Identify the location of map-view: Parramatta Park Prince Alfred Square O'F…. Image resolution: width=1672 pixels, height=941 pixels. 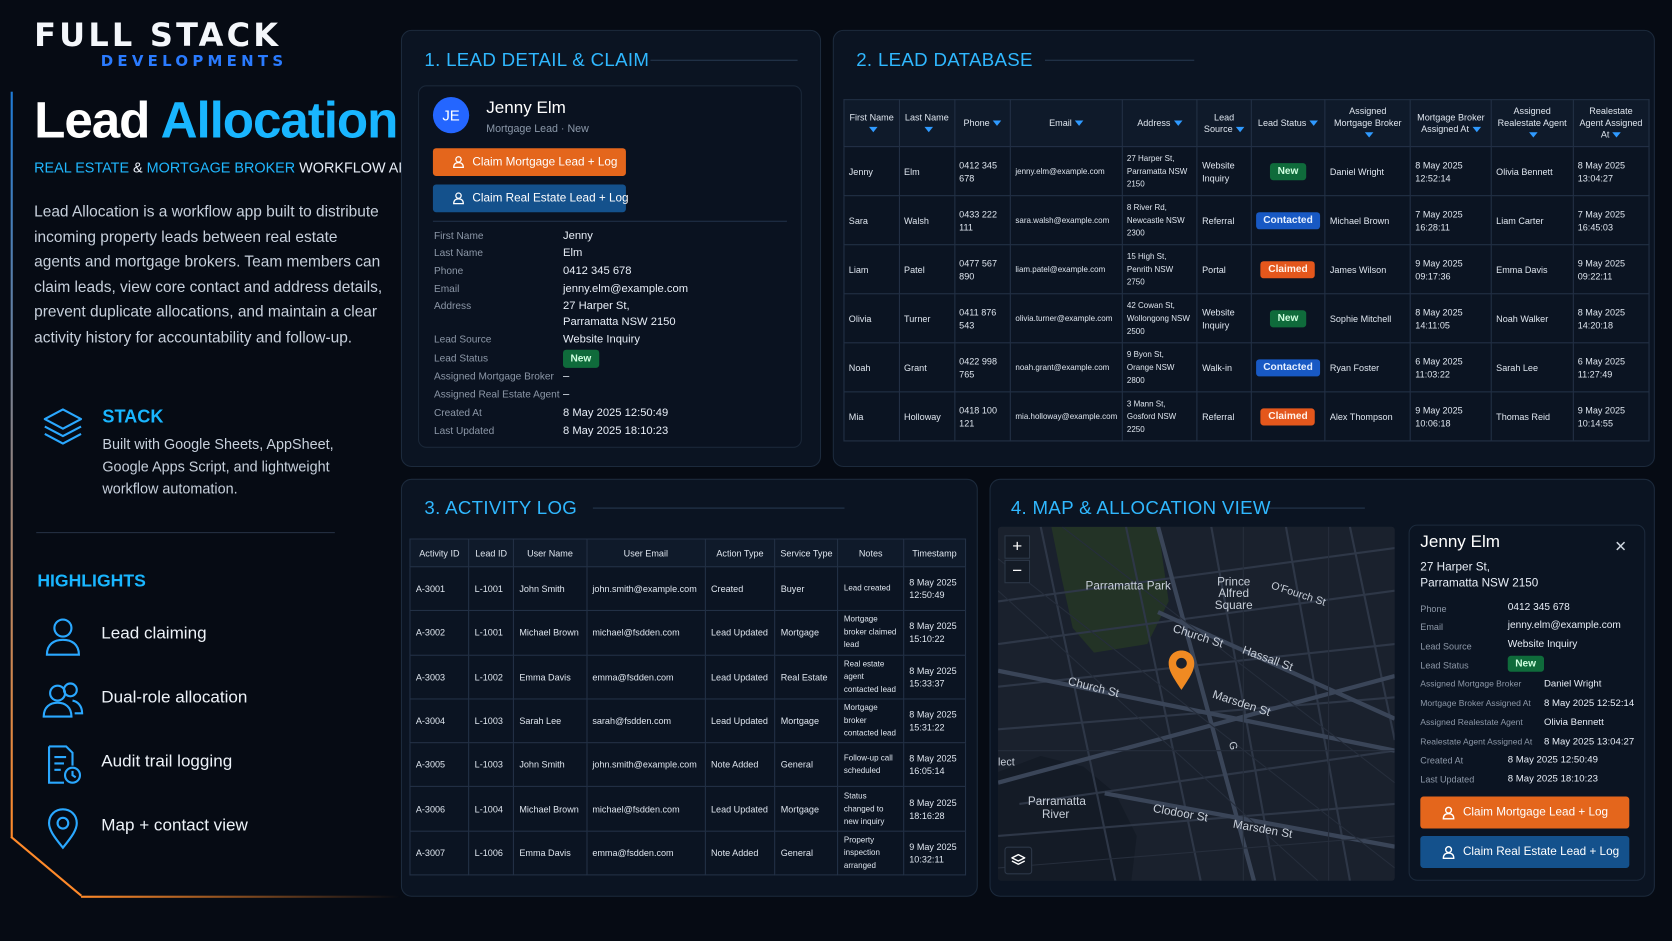
(1196, 703).